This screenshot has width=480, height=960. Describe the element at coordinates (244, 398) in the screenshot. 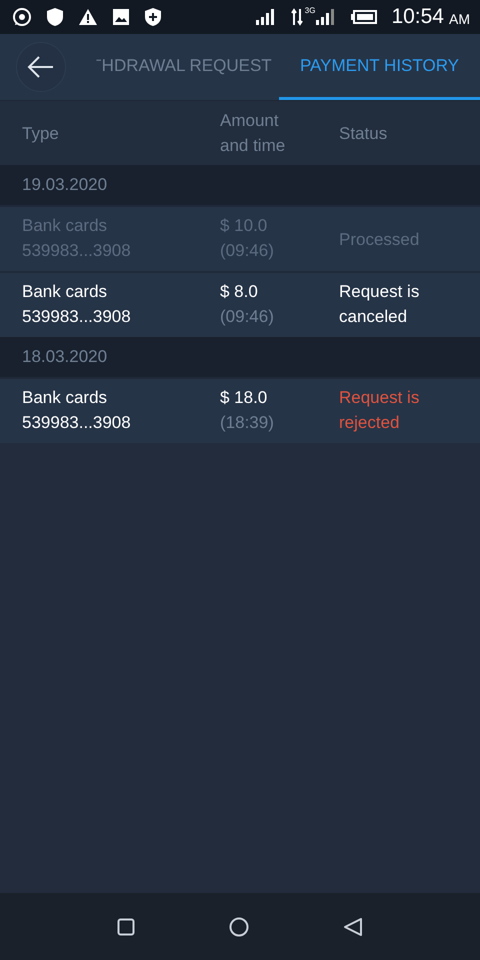

I see `amount: $ 18.0` at that location.